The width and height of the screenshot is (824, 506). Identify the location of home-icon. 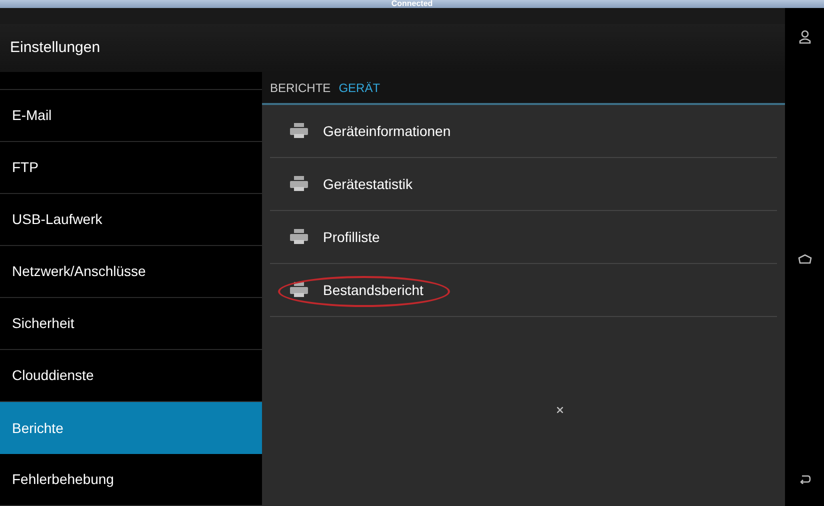
(805, 259).